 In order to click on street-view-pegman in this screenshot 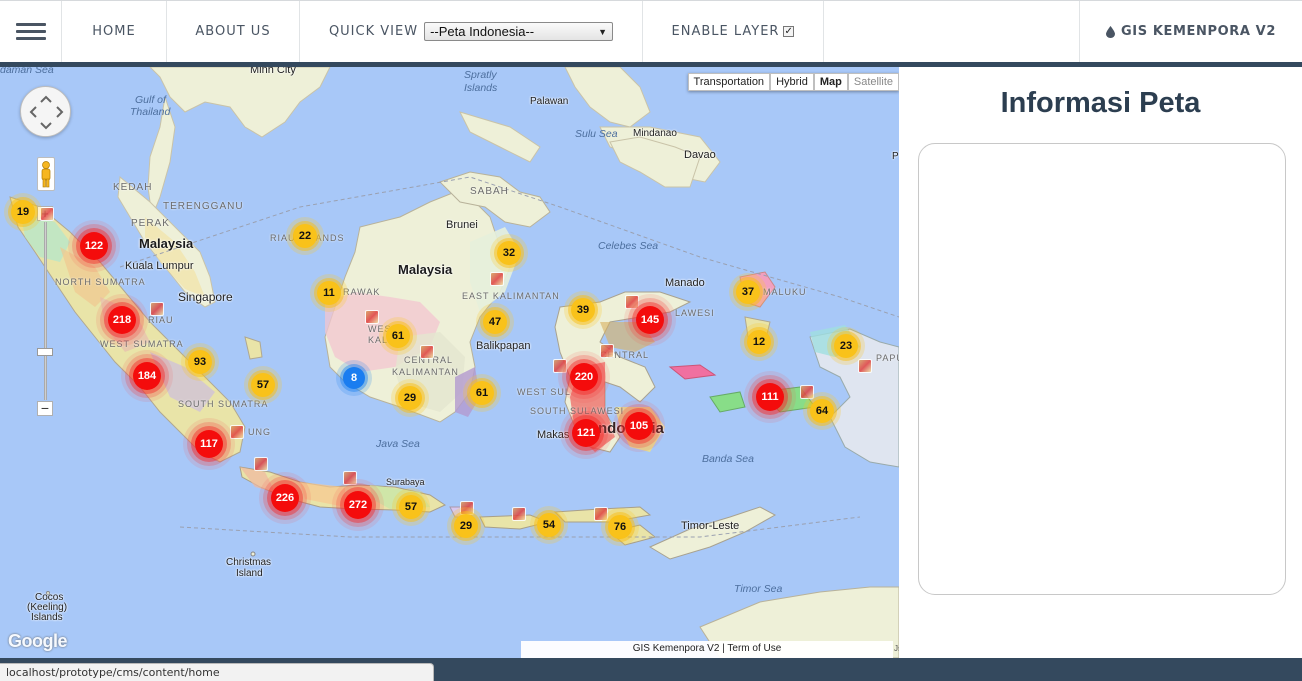, I will do `click(46, 174)`.